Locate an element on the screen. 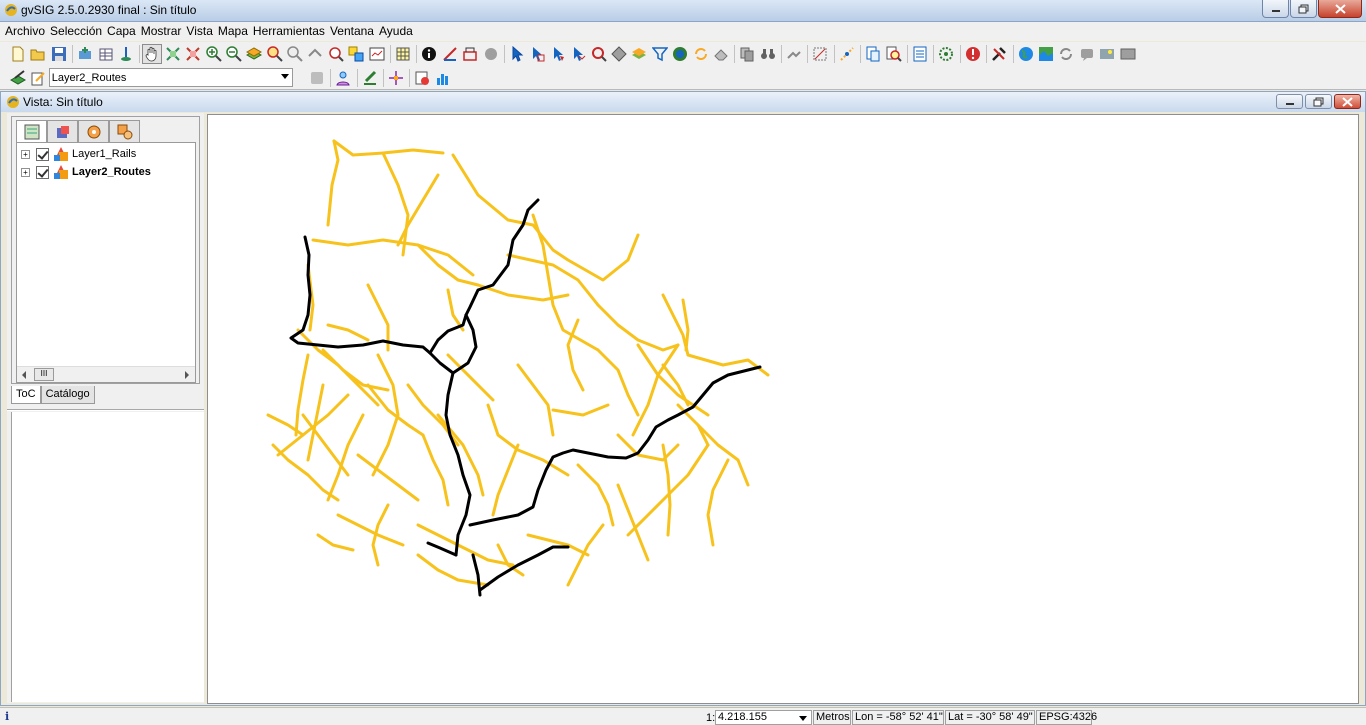 This screenshot has width=1366, height=725. toc-tab-symbology is located at coordinates (93, 131).